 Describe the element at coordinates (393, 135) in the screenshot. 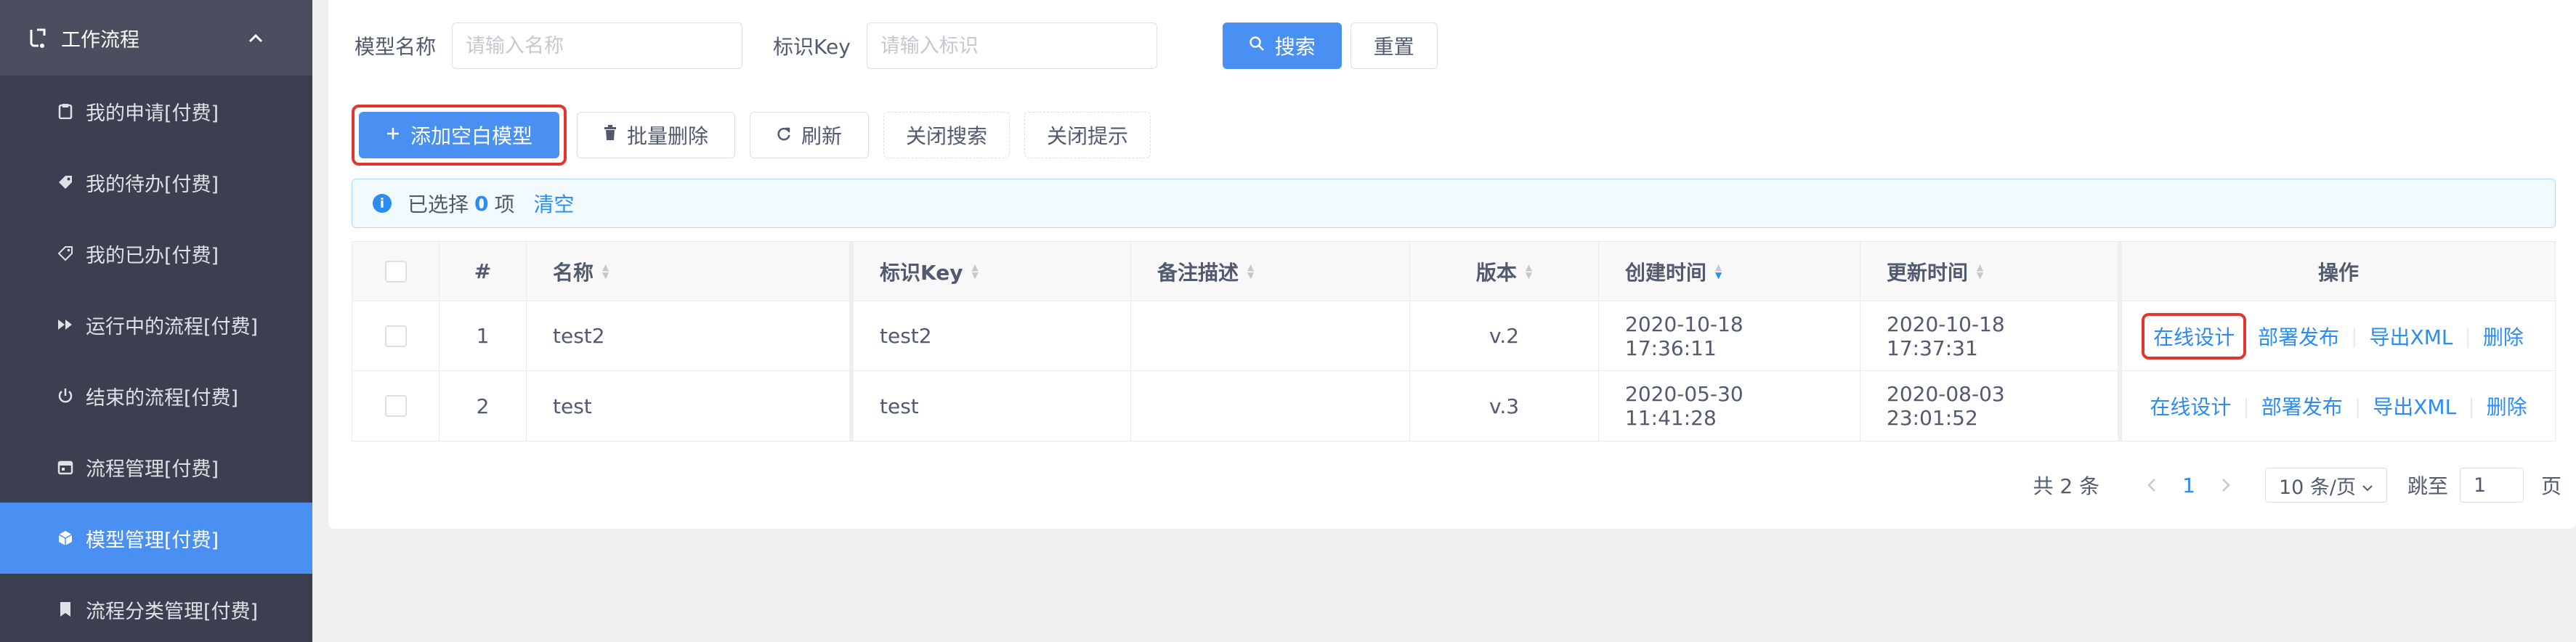

I see `plus-icon` at that location.